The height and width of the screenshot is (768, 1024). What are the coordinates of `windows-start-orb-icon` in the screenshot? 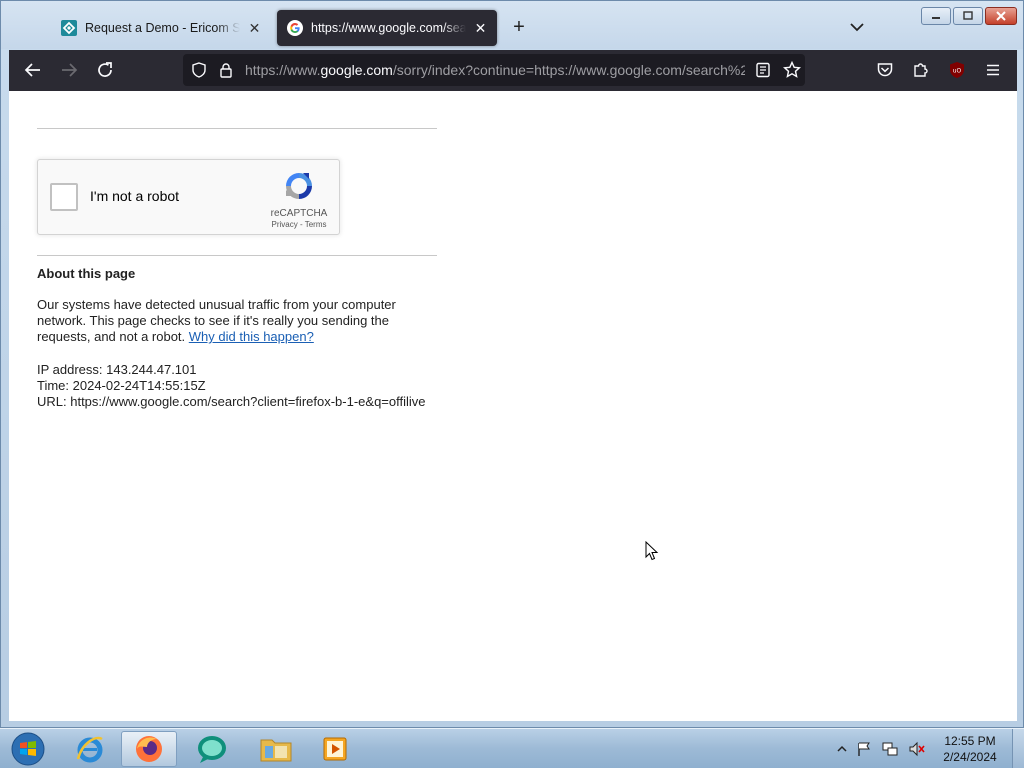 It's located at (28, 749).